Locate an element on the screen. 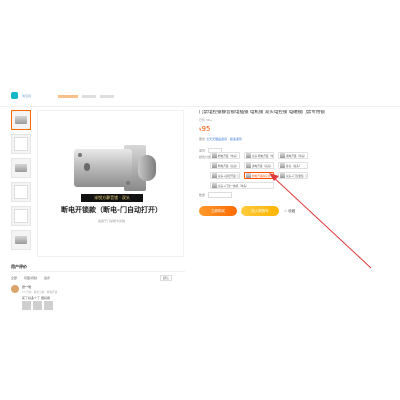  variant-label-text: 双头 断电开锁（单头） is located at coordinates (263, 156).